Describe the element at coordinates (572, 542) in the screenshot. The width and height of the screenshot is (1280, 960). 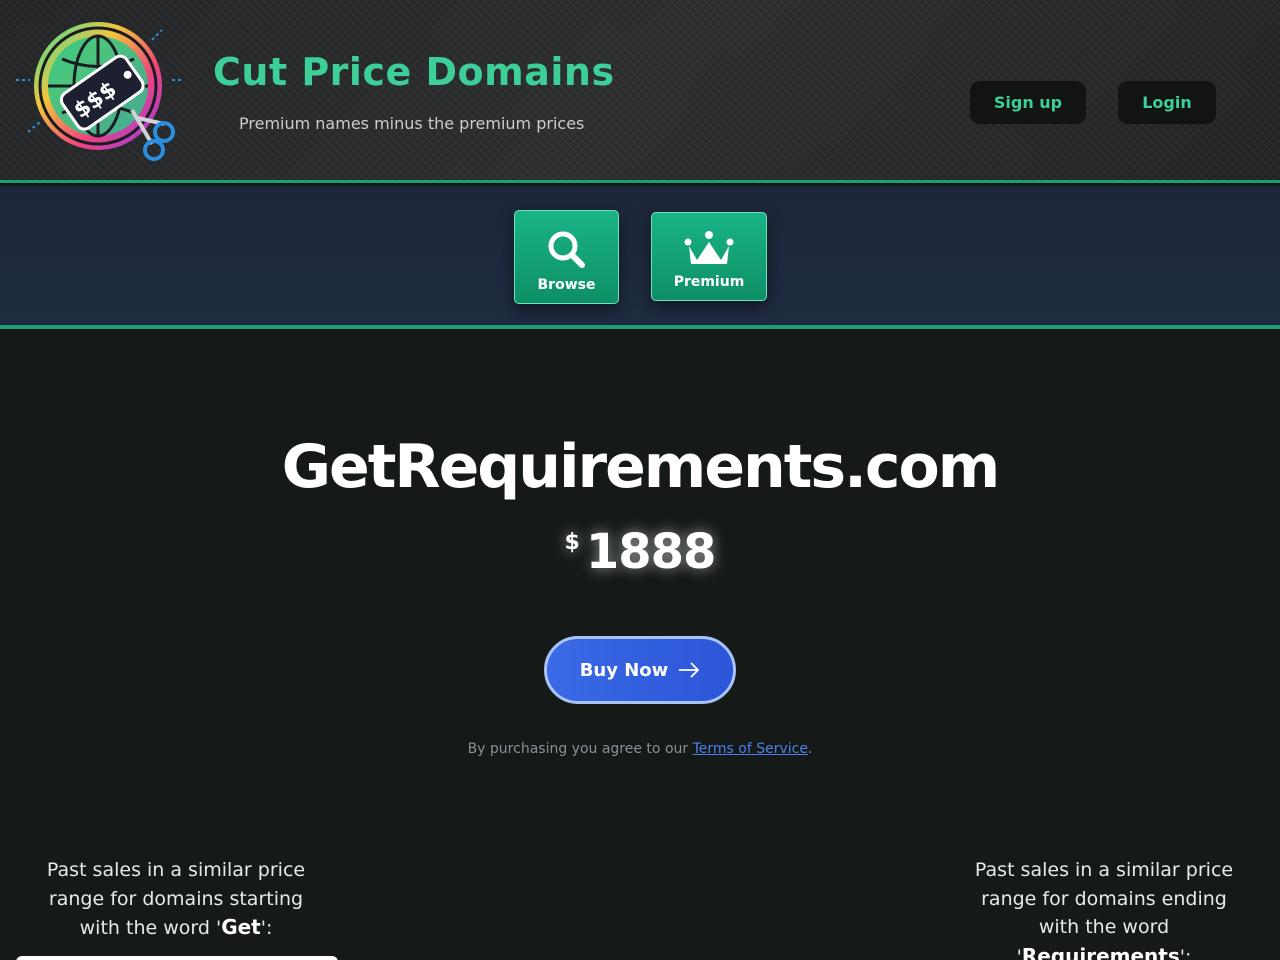
I see `currency-symbol: $` at that location.